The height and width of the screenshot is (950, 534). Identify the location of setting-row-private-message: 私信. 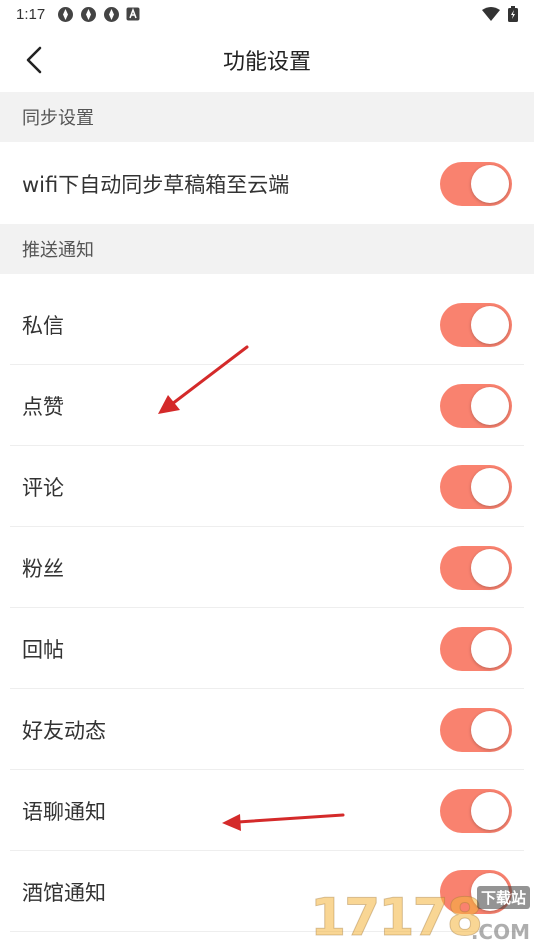
(267, 324).